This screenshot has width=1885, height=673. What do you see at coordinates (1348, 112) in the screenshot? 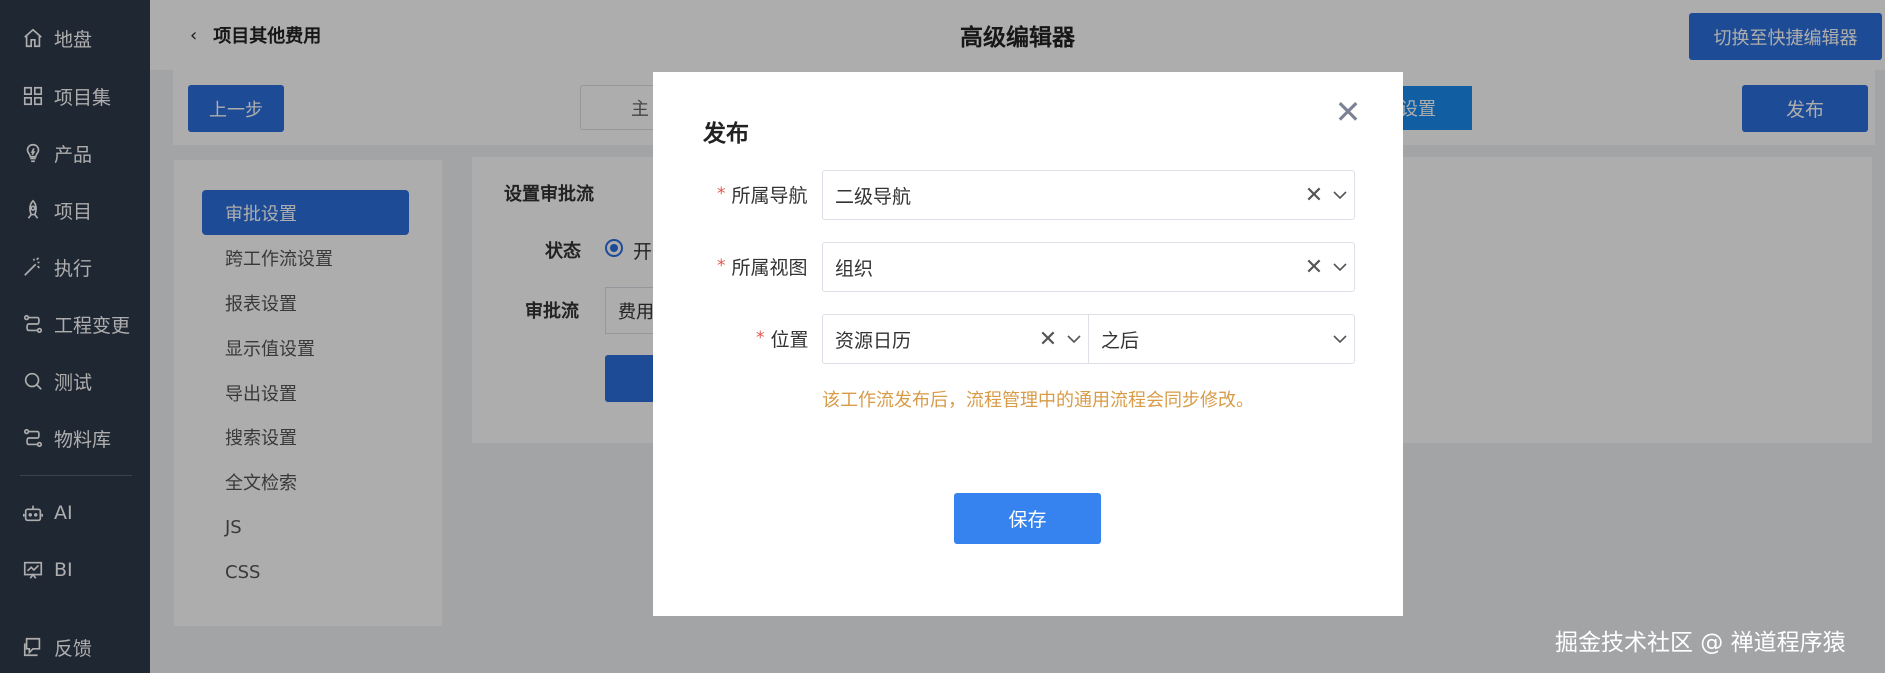
I see `close-icon: ✕` at bounding box center [1348, 112].